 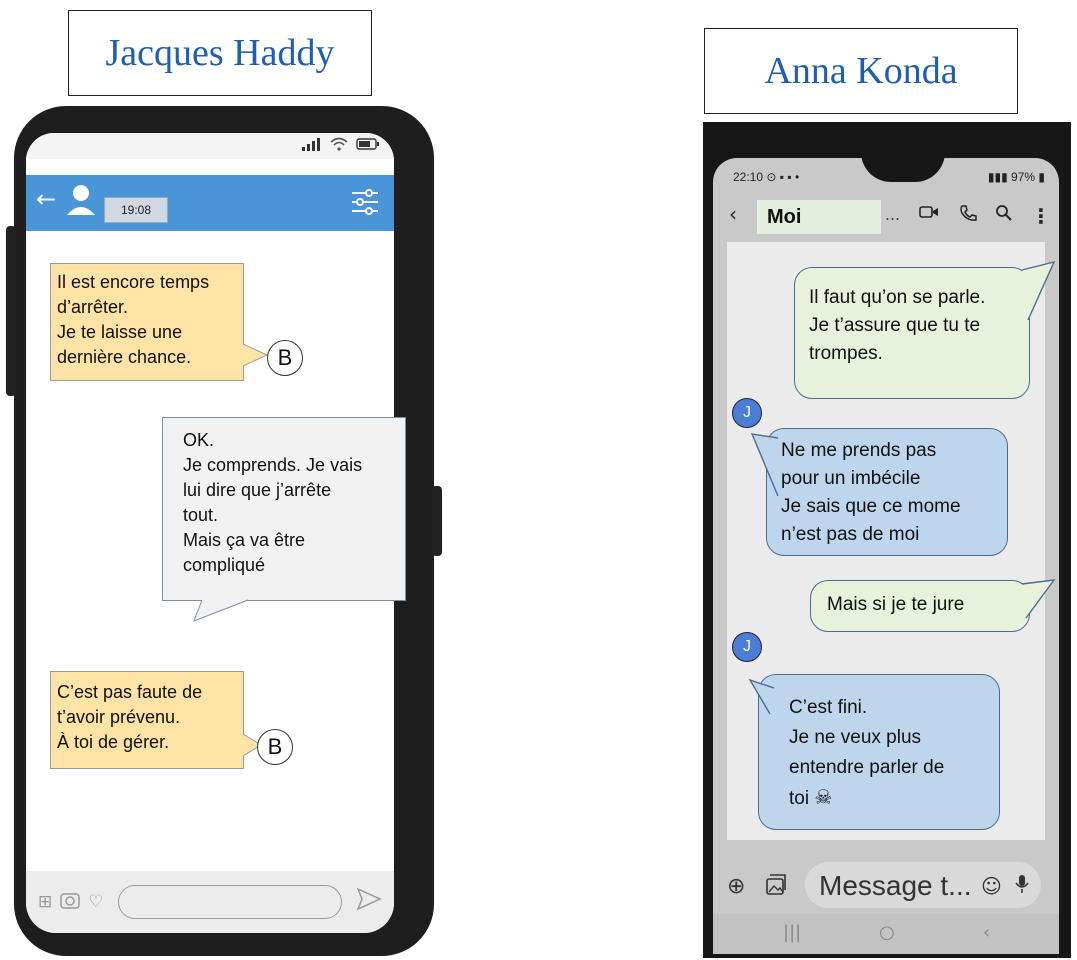 What do you see at coordinates (748, 177) in the screenshot?
I see `right-status-time: 22:10` at bounding box center [748, 177].